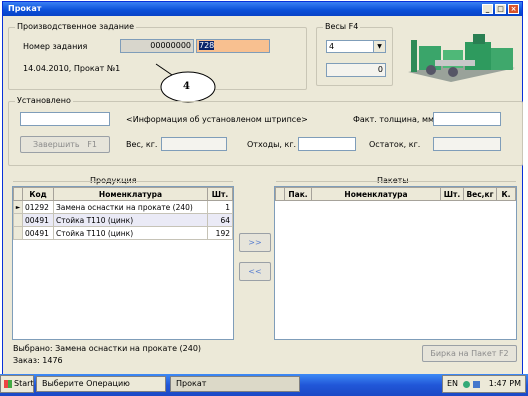  What do you see at coordinates (25, 8) in the screenshot?
I see `window-title: Прокат` at bounding box center [25, 8].